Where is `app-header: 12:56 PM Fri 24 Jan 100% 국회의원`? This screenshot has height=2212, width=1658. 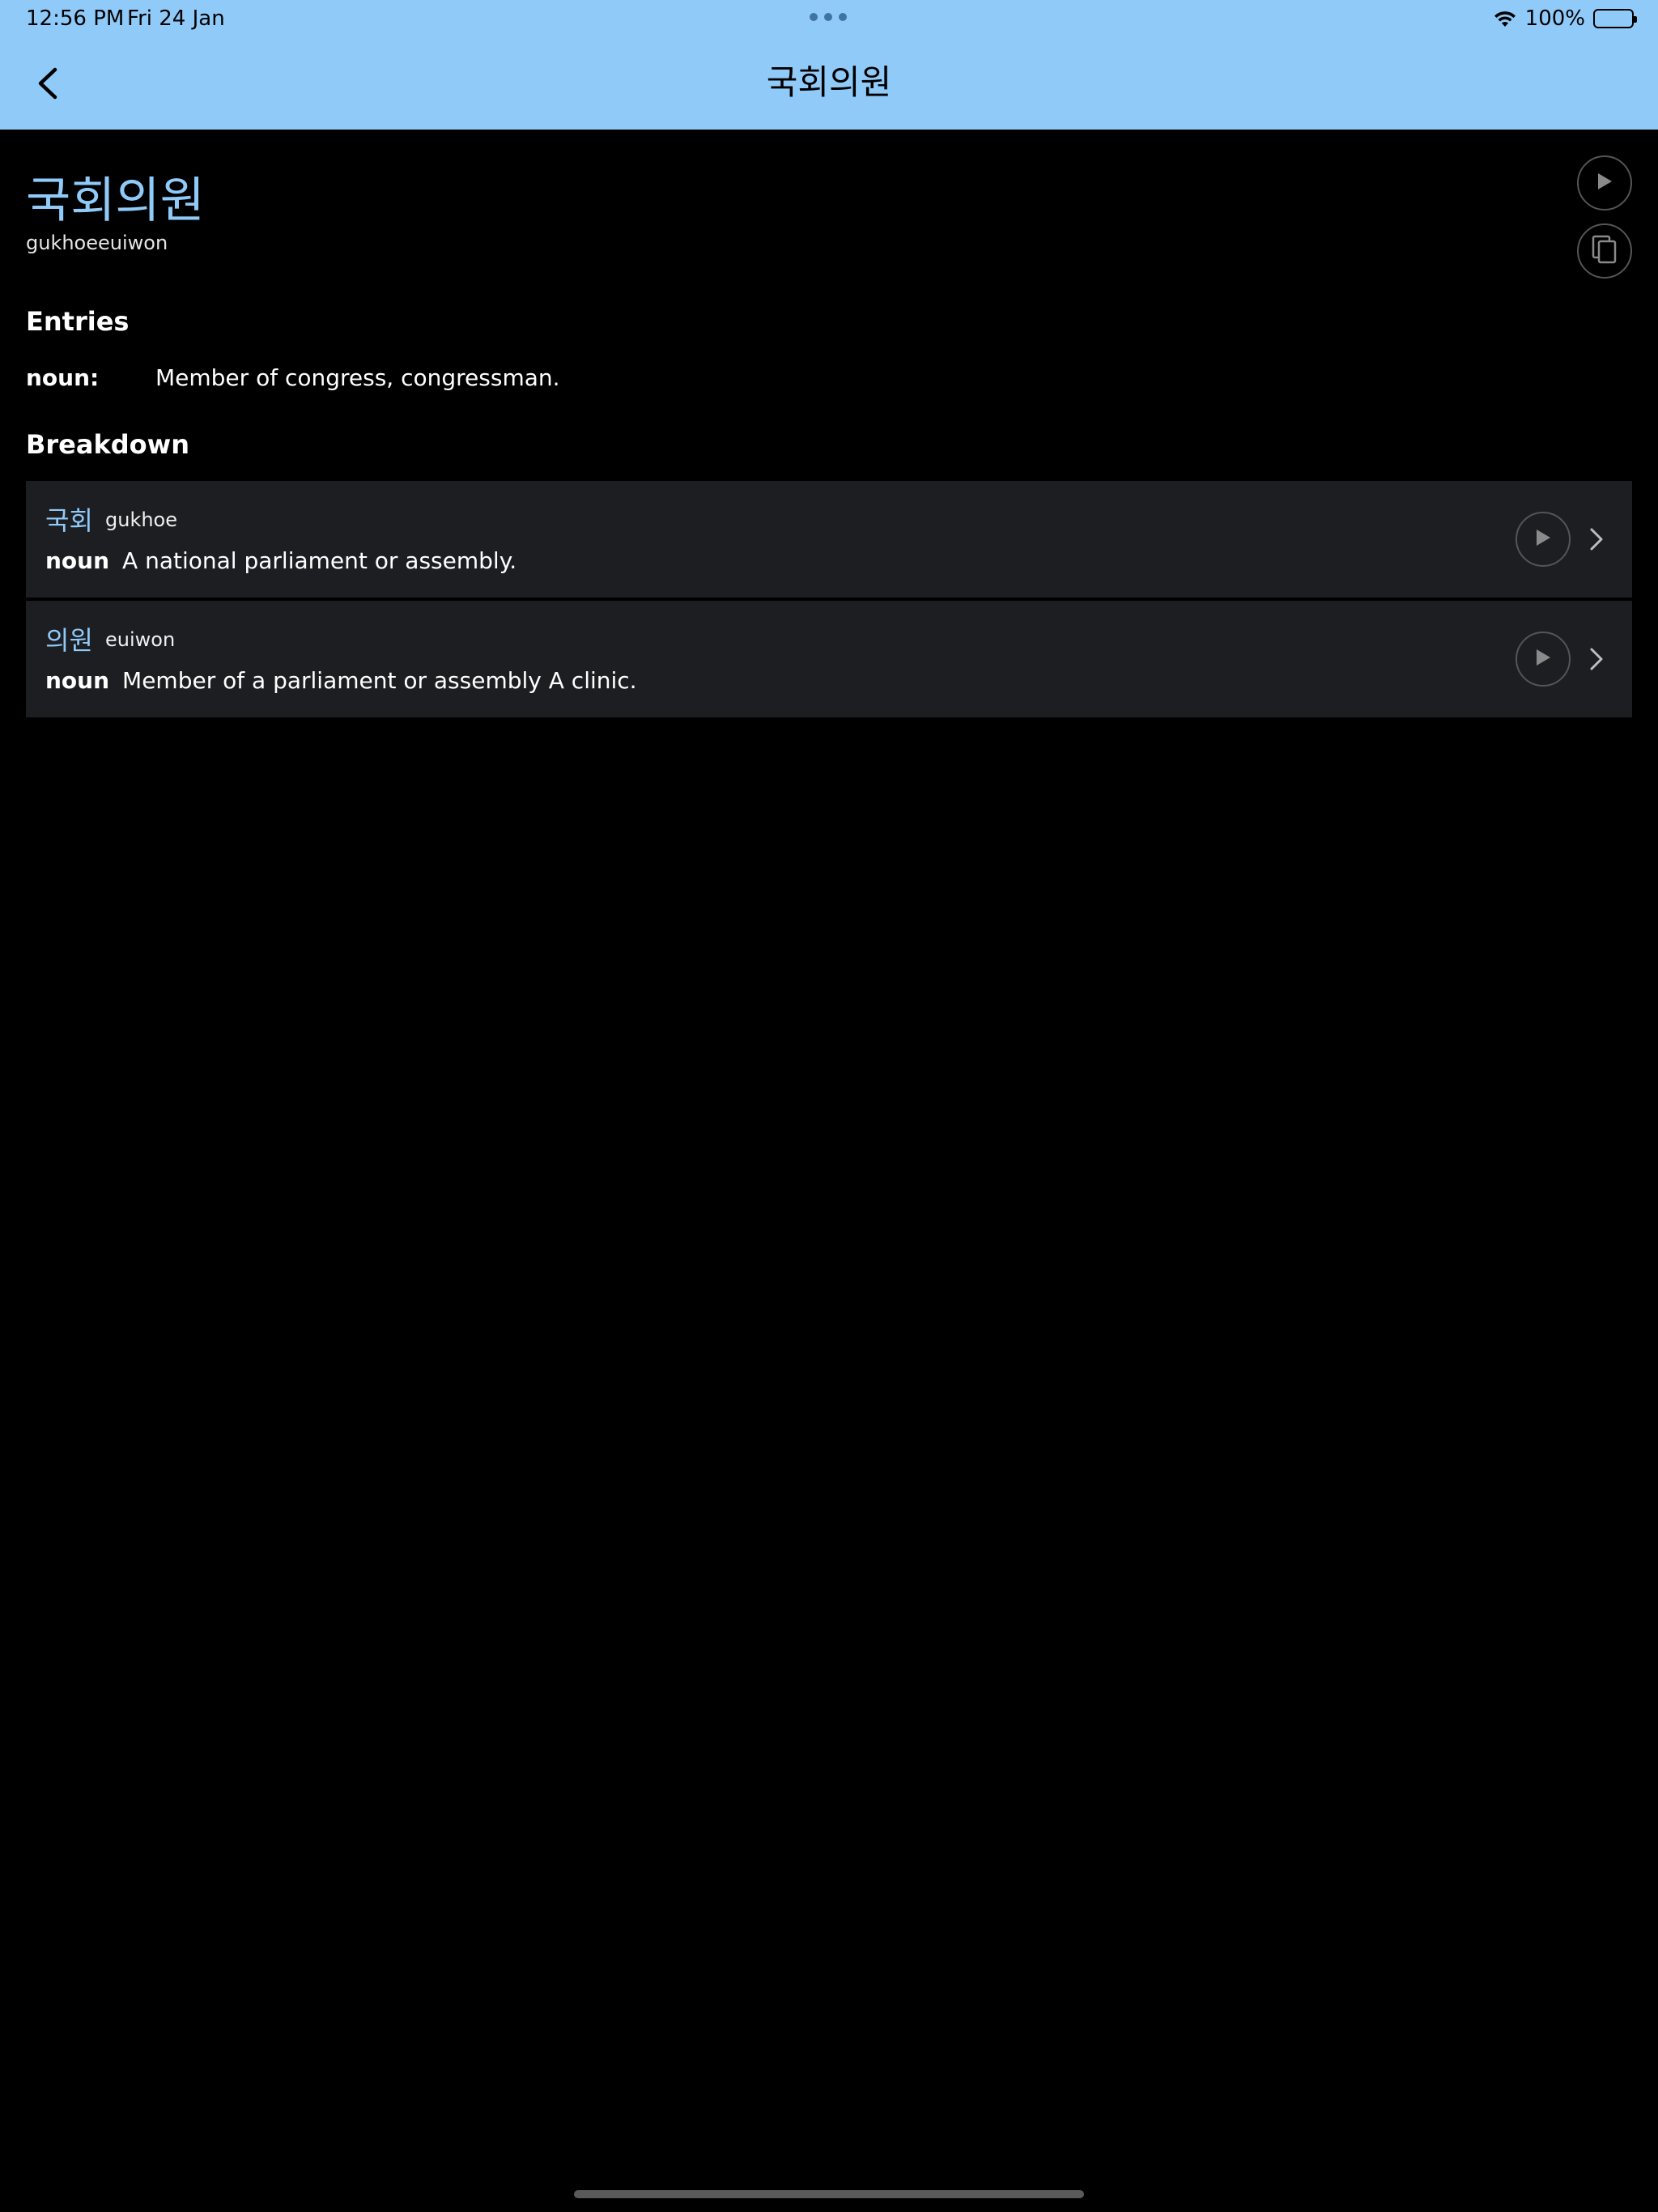 app-header: 12:56 PM Fri 24 Jan 100% 국회의원 is located at coordinates (829, 65).